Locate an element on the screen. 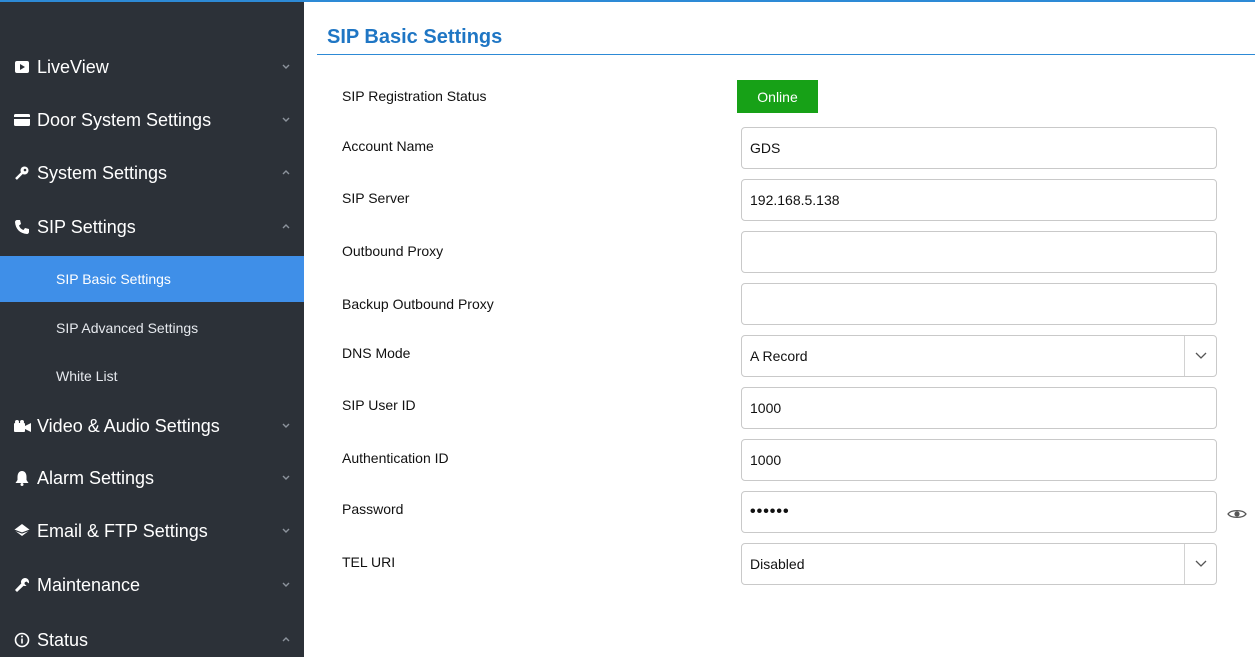 The width and height of the screenshot is (1255, 665). sidebar-item-alarm-settings: Alarm Settings is located at coordinates (152, 478).